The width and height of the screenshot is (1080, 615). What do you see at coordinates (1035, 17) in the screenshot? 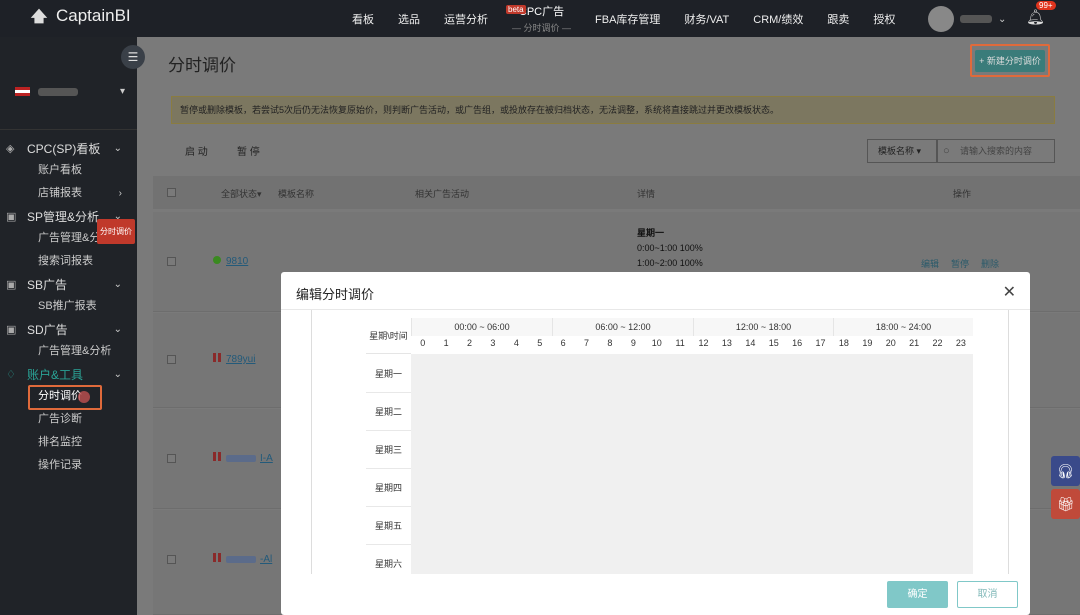
I see `bell-icon: 🔔︎` at bounding box center [1035, 17].